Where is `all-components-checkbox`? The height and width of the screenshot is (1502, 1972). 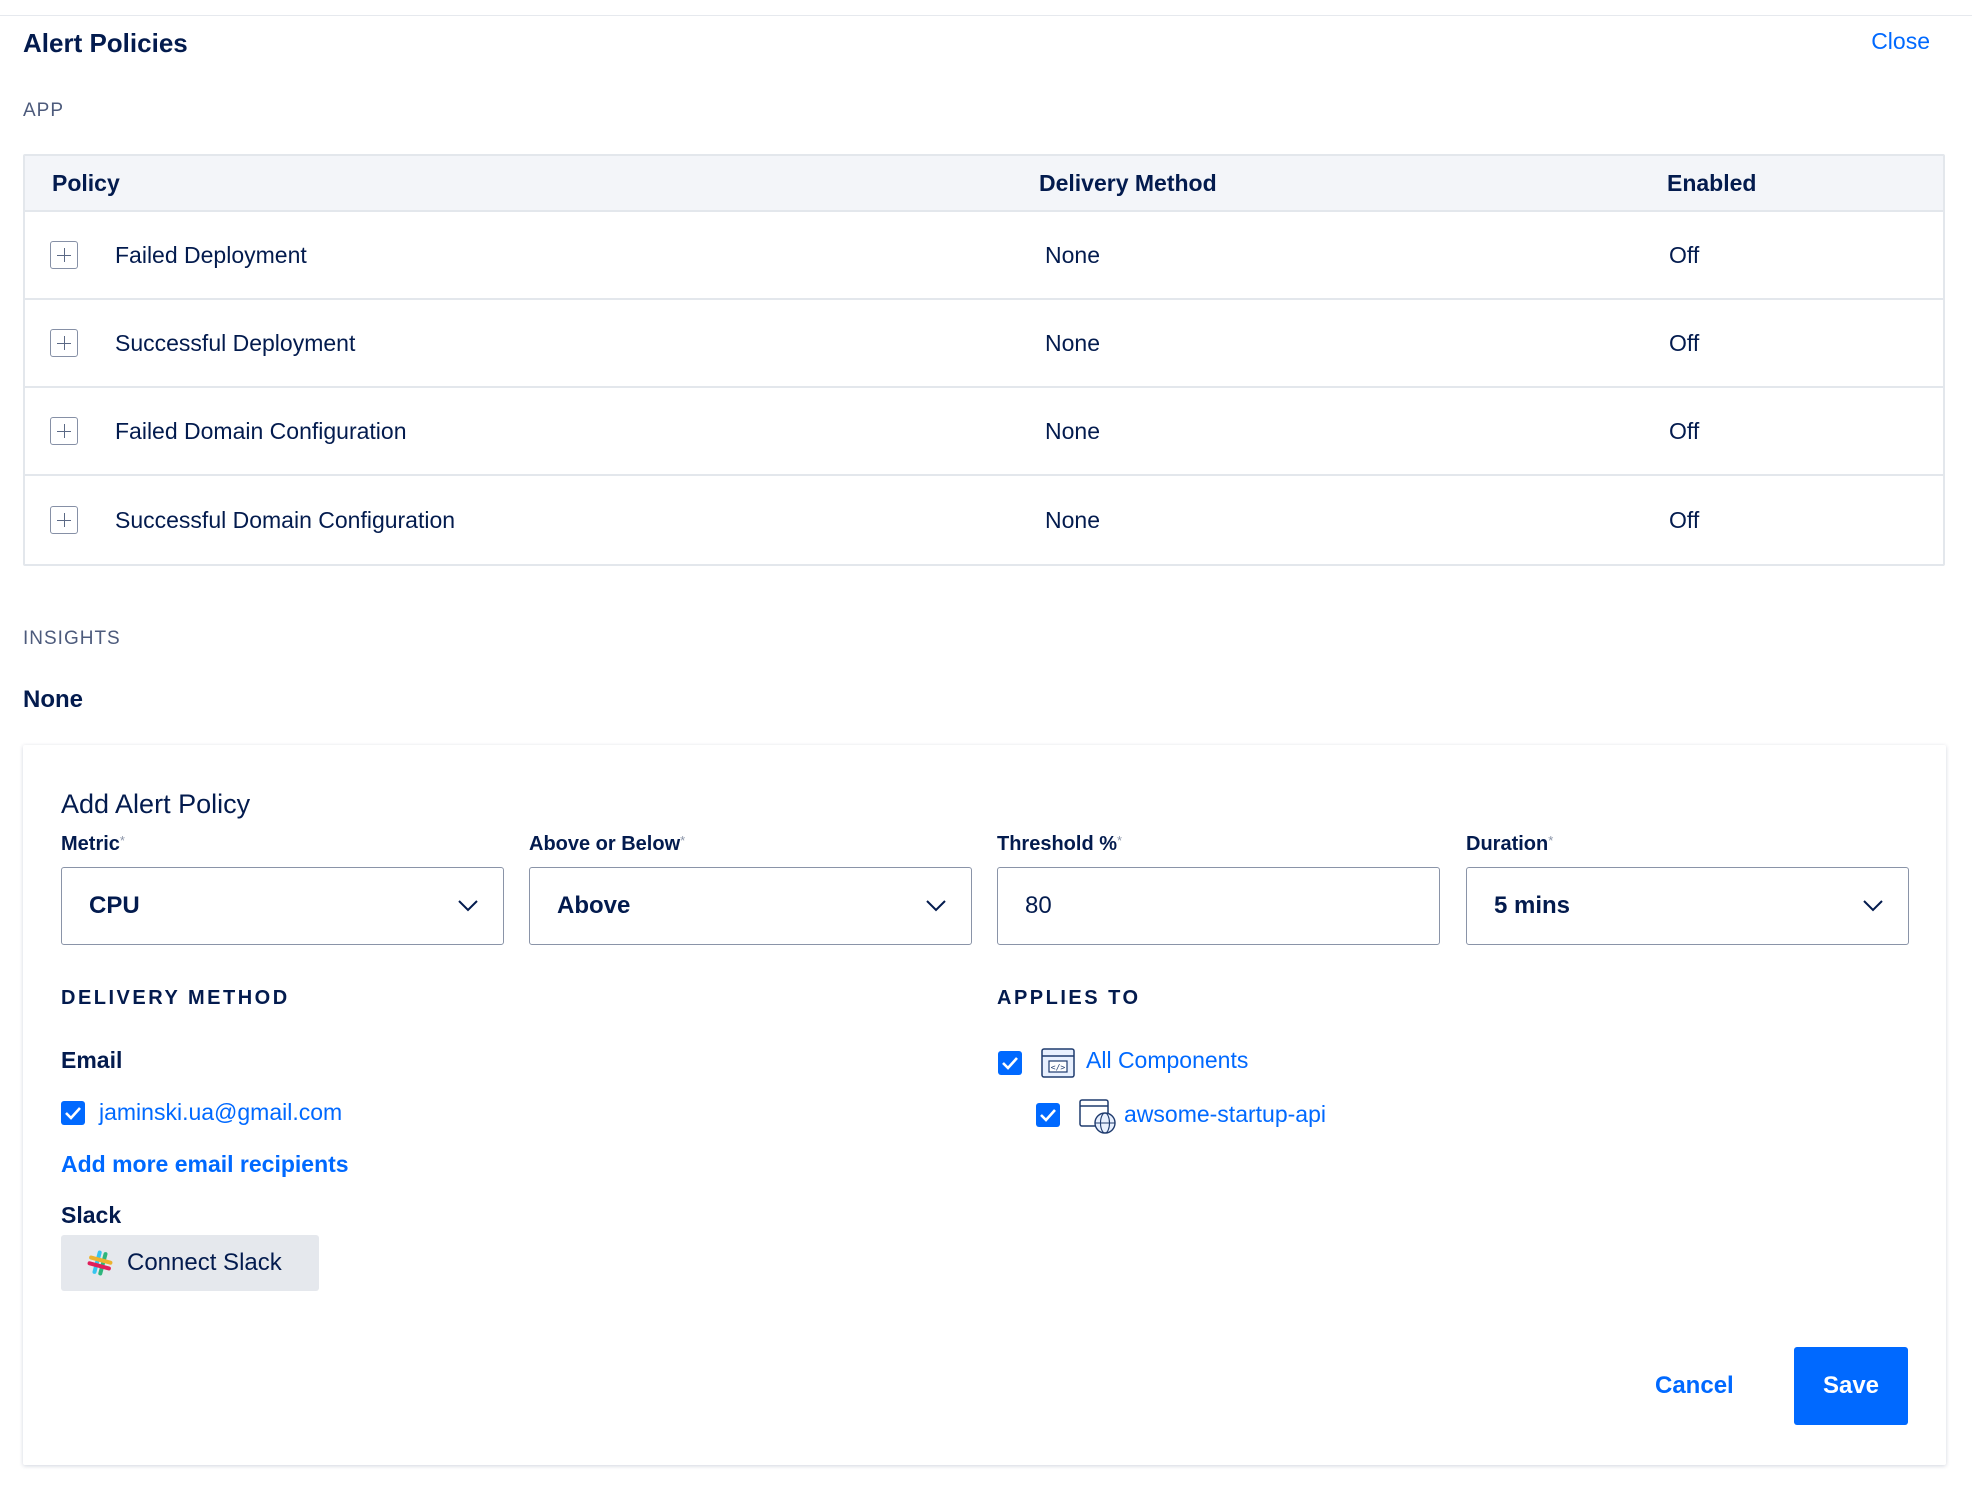
all-components-checkbox is located at coordinates (1010, 1063).